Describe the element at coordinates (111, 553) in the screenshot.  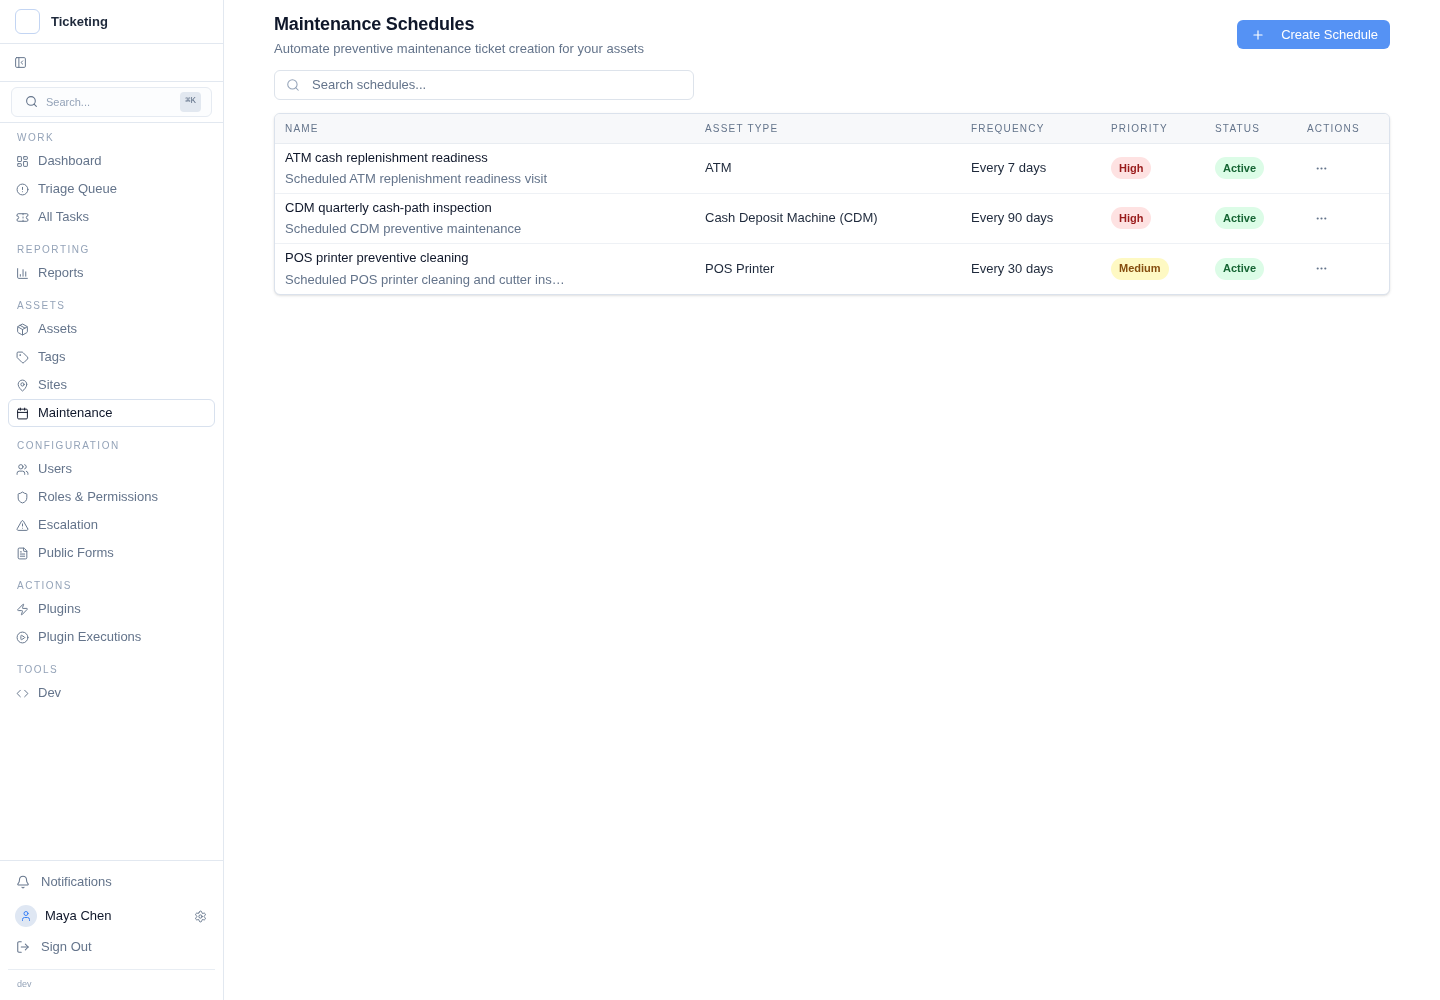
I see `nav-item: Public Forms` at that location.